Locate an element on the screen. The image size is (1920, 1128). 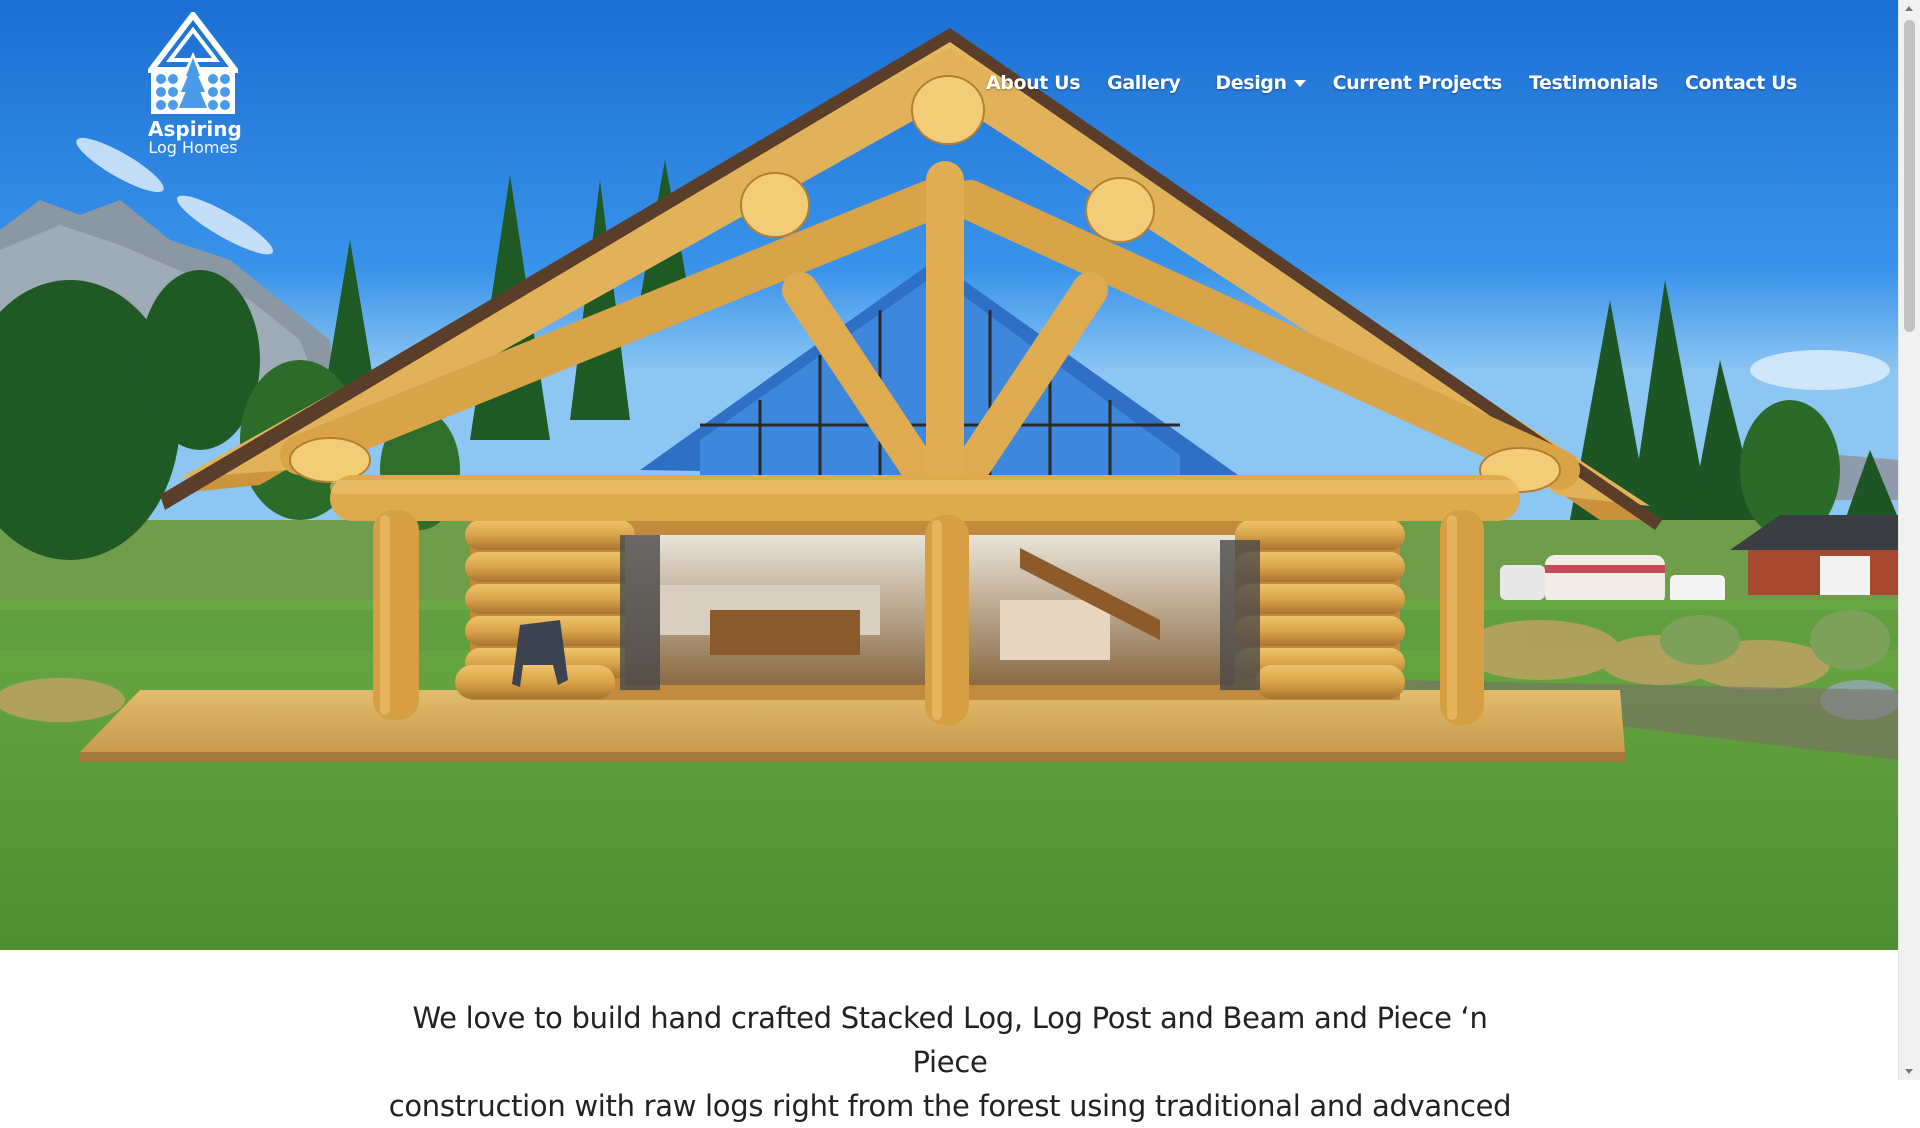
vertical-scrollbar is located at coordinates (1909, 540).